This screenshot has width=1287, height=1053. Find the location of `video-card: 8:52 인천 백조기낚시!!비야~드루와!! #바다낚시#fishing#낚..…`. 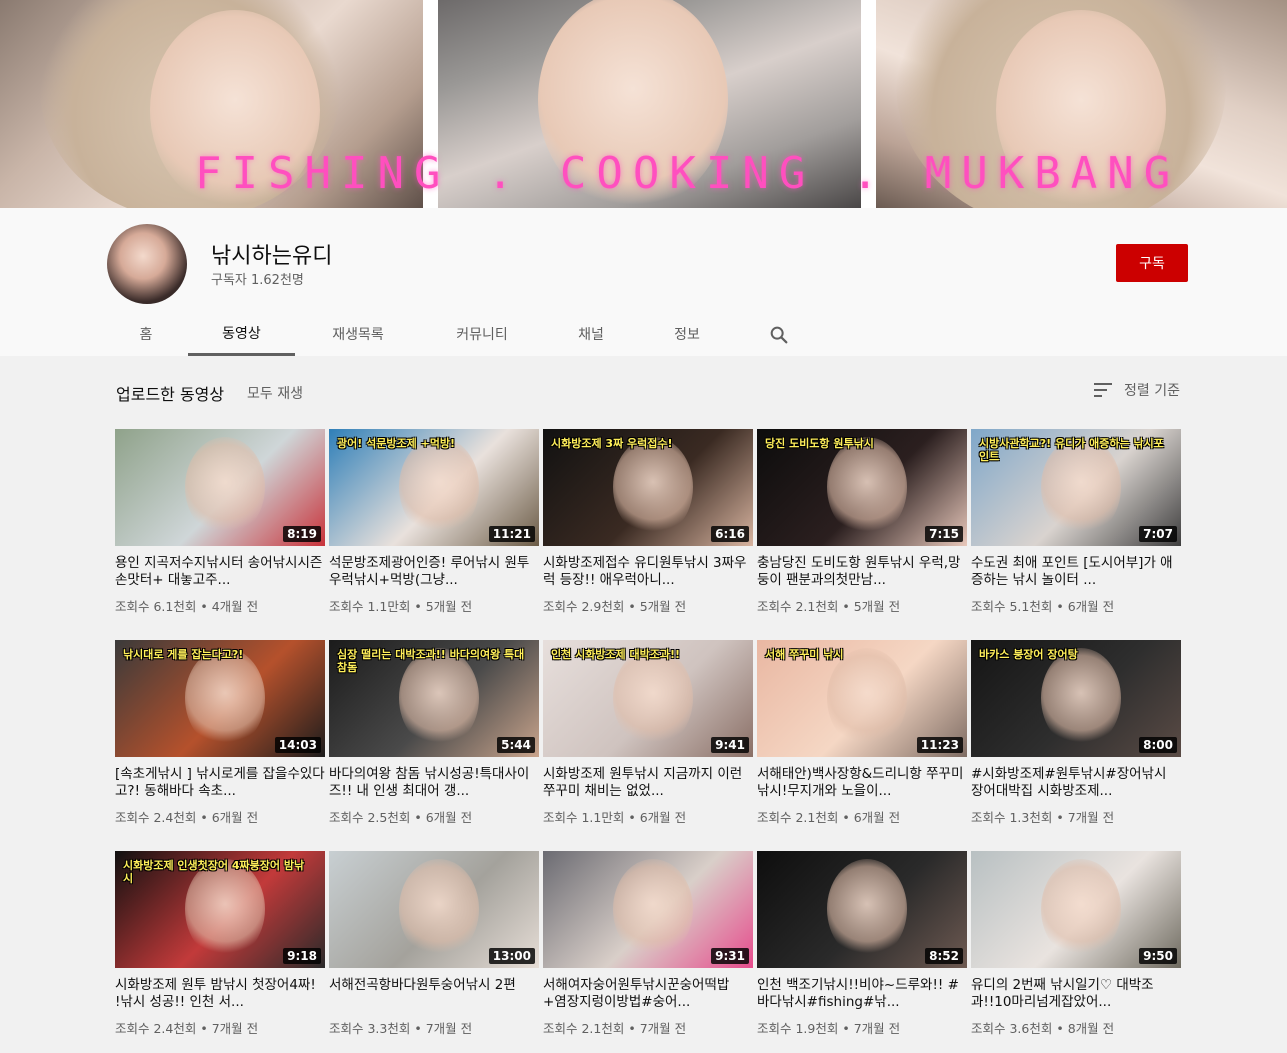

video-card: 8:52 인천 백조기낚시!!비야~드루와!! #바다낚시#fishing#낚..… is located at coordinates (862, 944).